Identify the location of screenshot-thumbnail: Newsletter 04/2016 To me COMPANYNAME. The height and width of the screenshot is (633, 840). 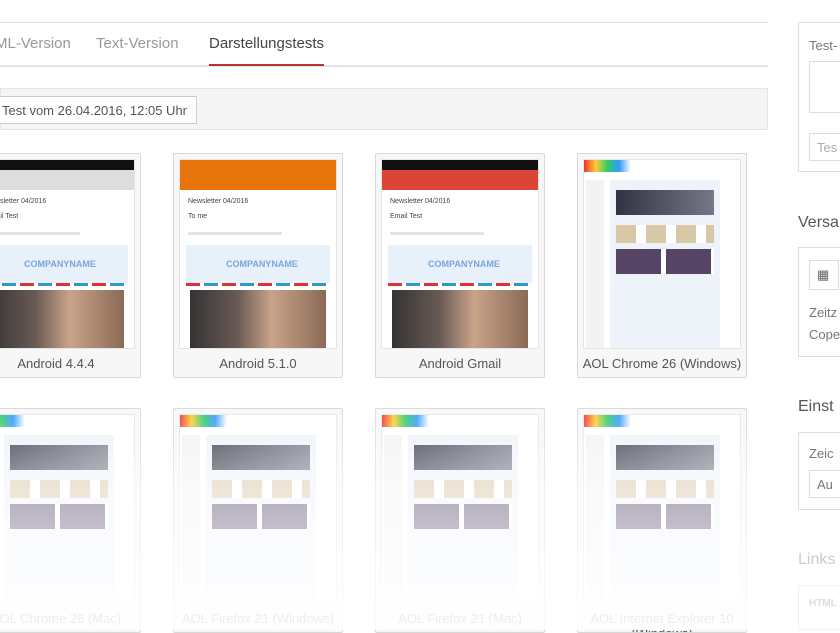
(258, 254).